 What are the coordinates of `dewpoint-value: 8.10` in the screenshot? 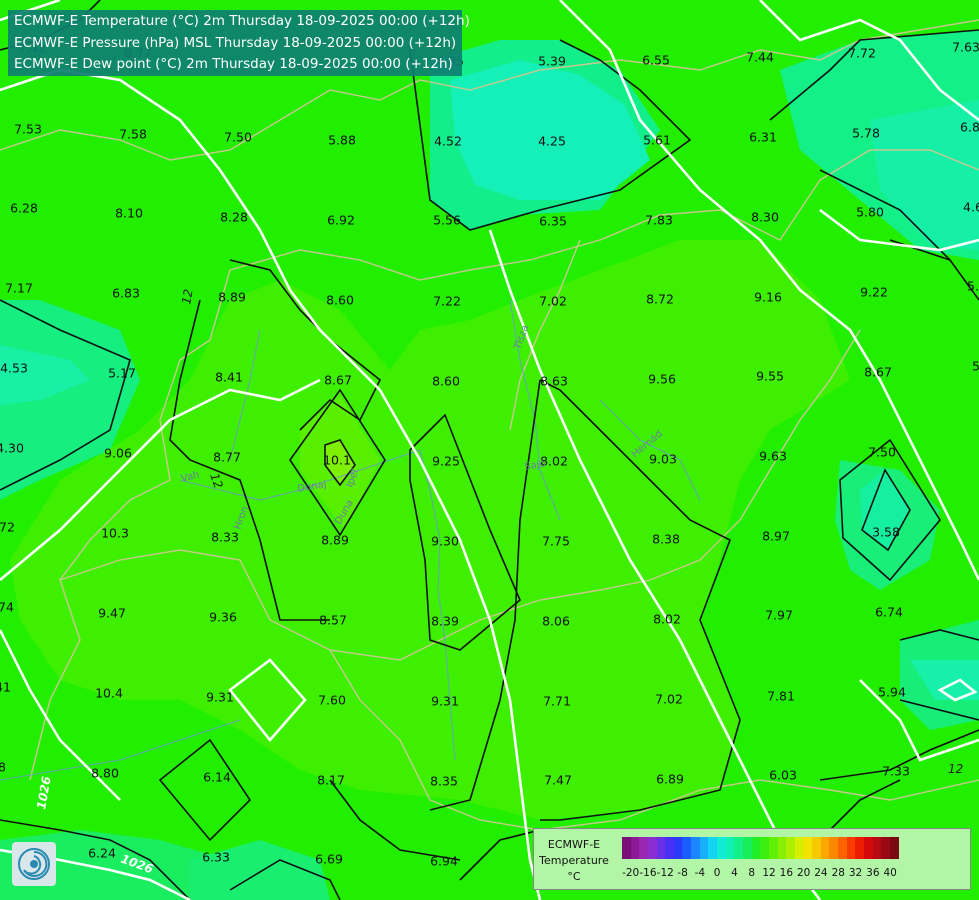 It's located at (129, 213).